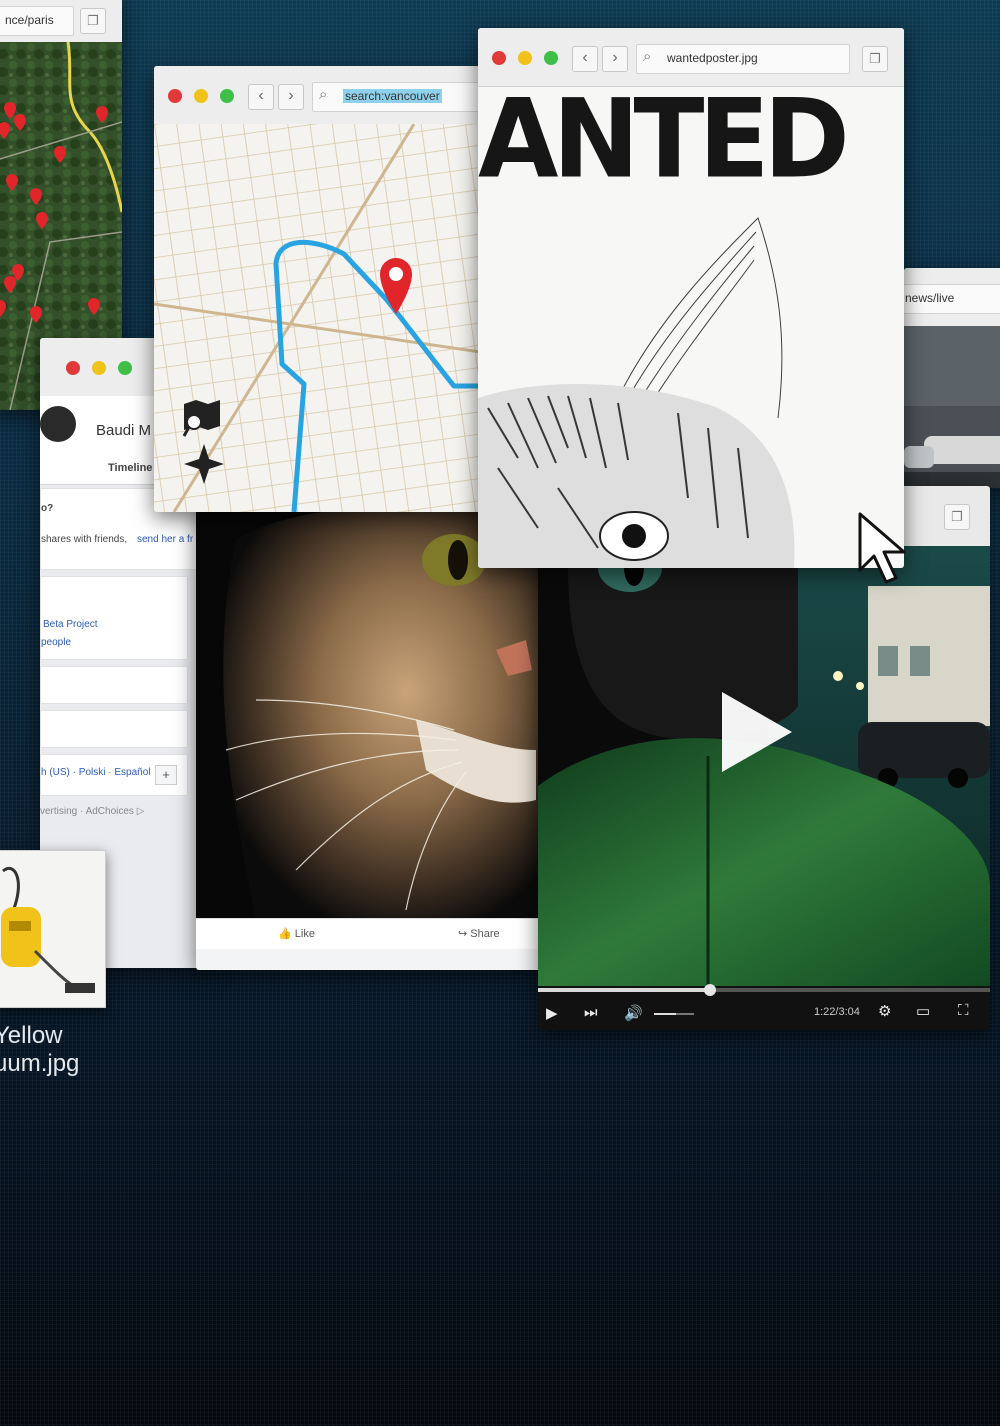 This screenshot has height=1426, width=1000. I want to click on news-address-bar: news/live, so click(952, 299).